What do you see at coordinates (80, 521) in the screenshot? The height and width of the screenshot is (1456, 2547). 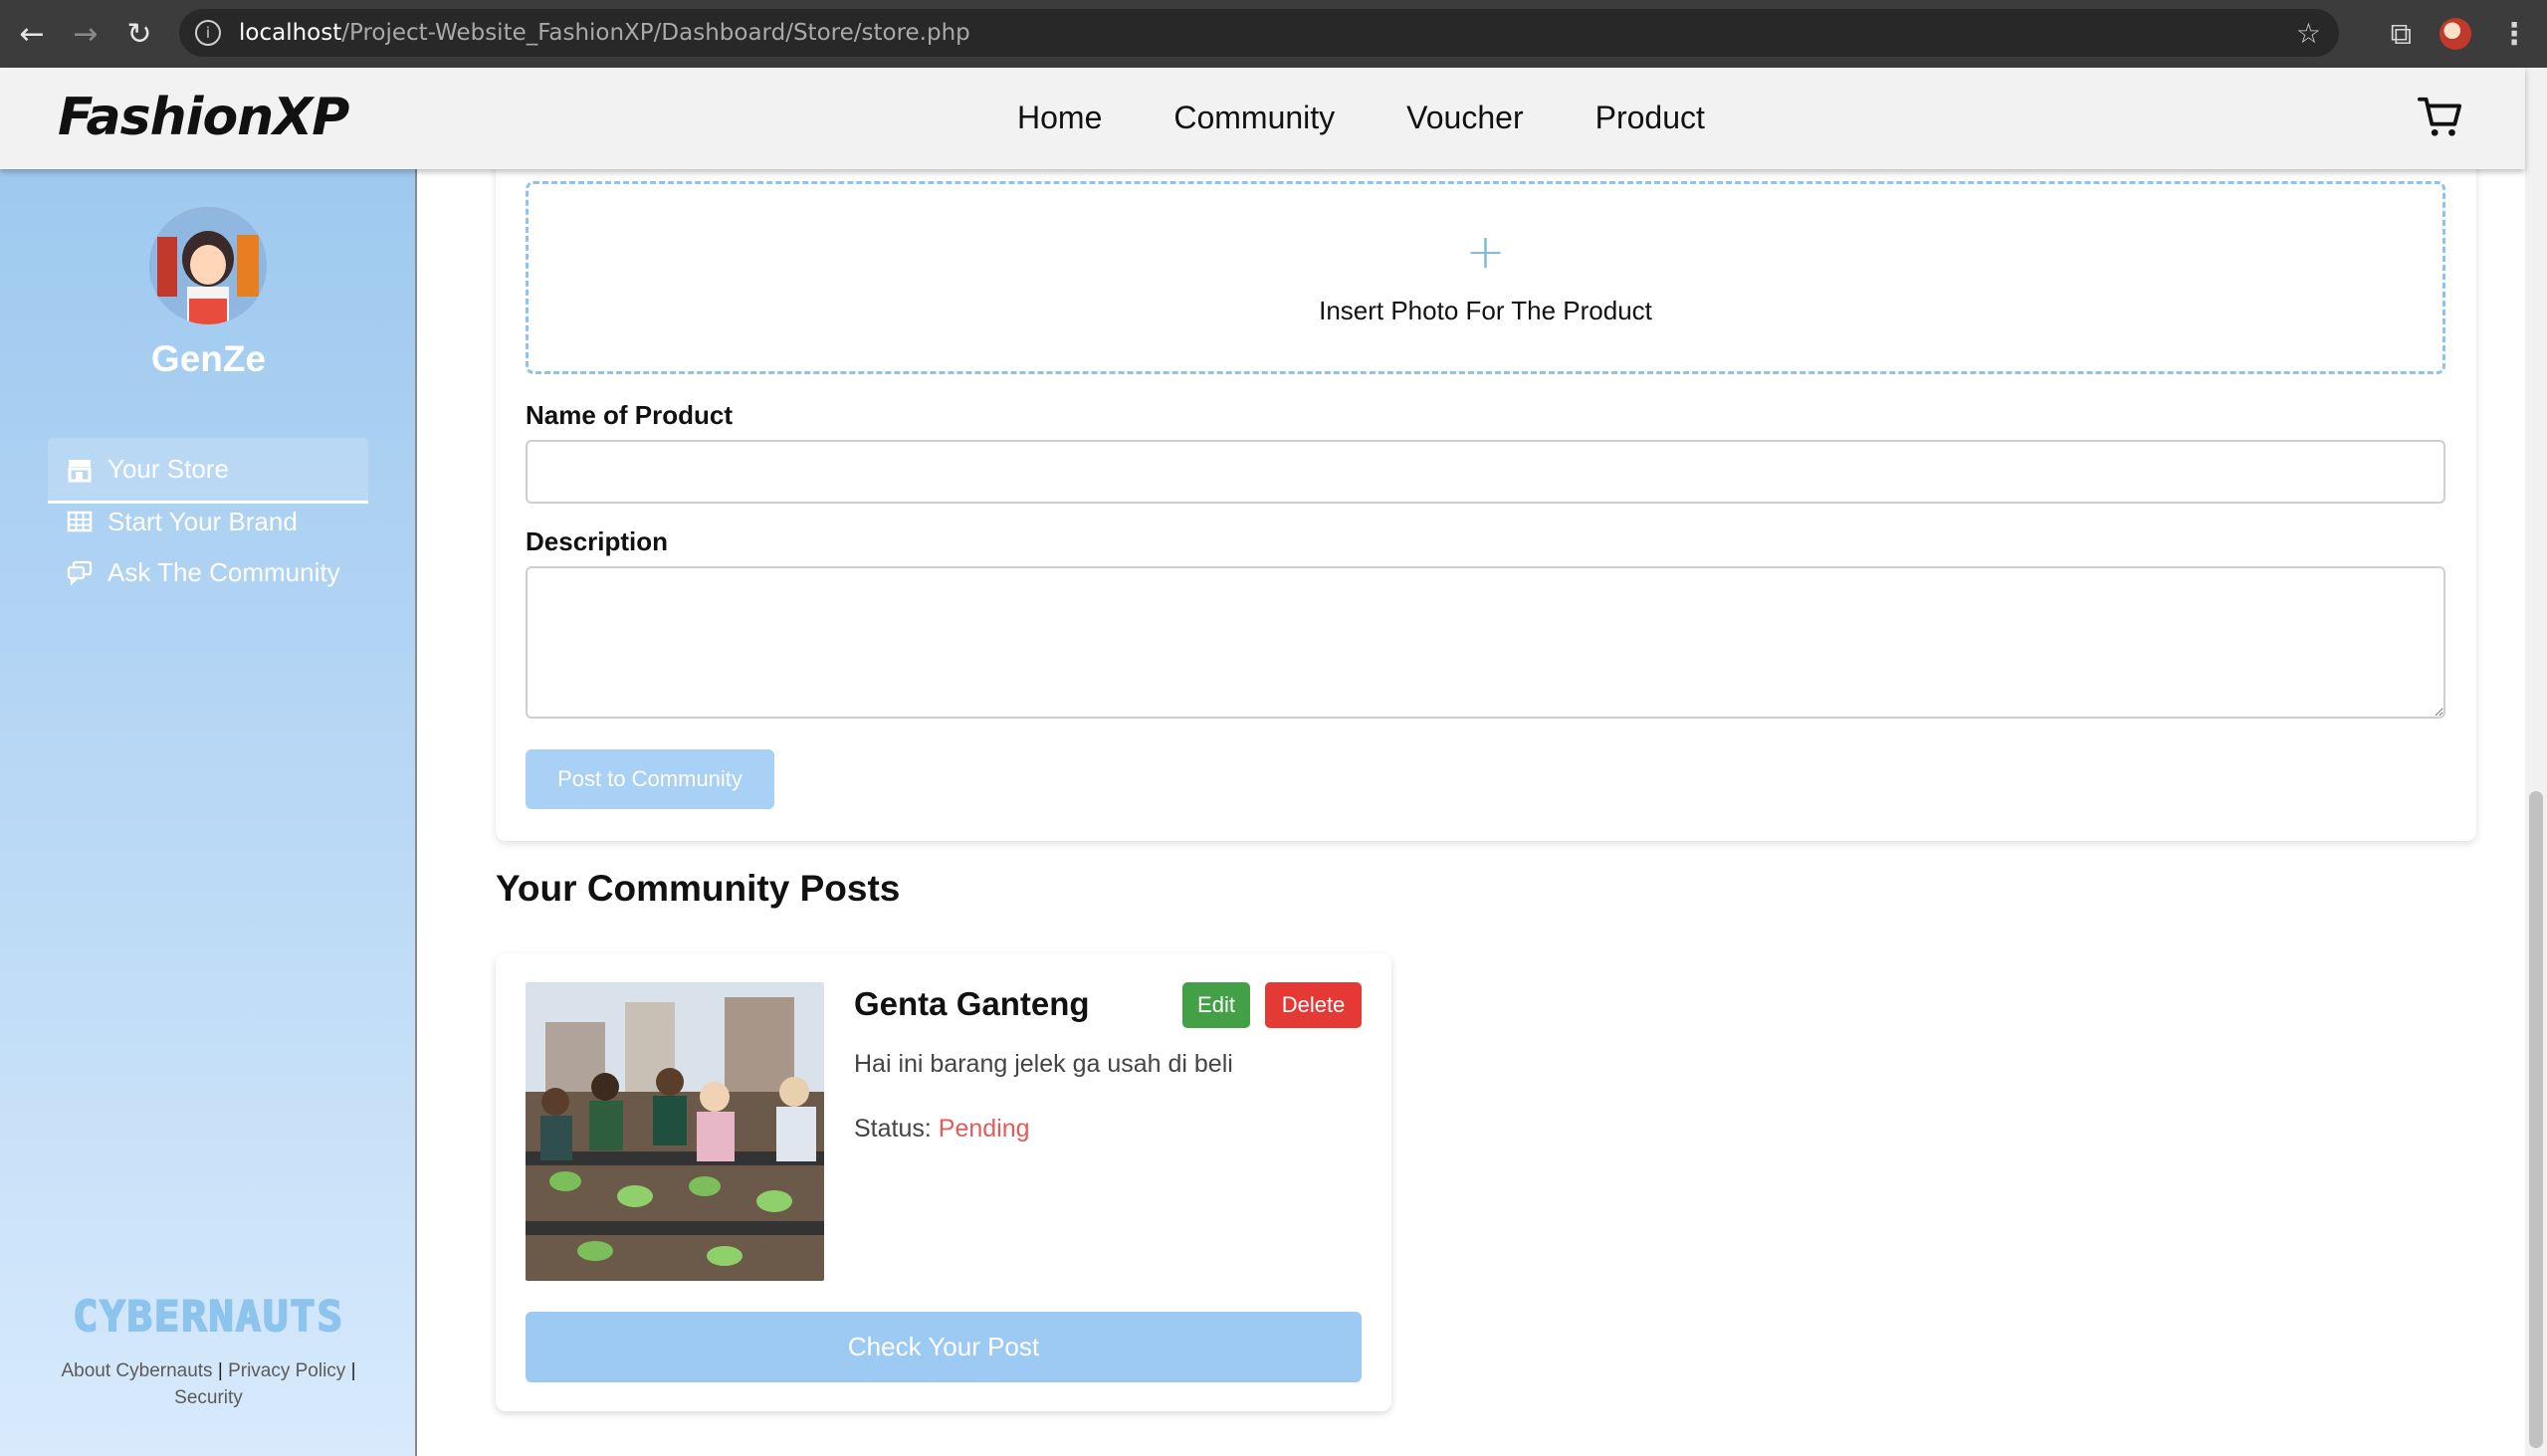 I see `grid-icon` at bounding box center [80, 521].